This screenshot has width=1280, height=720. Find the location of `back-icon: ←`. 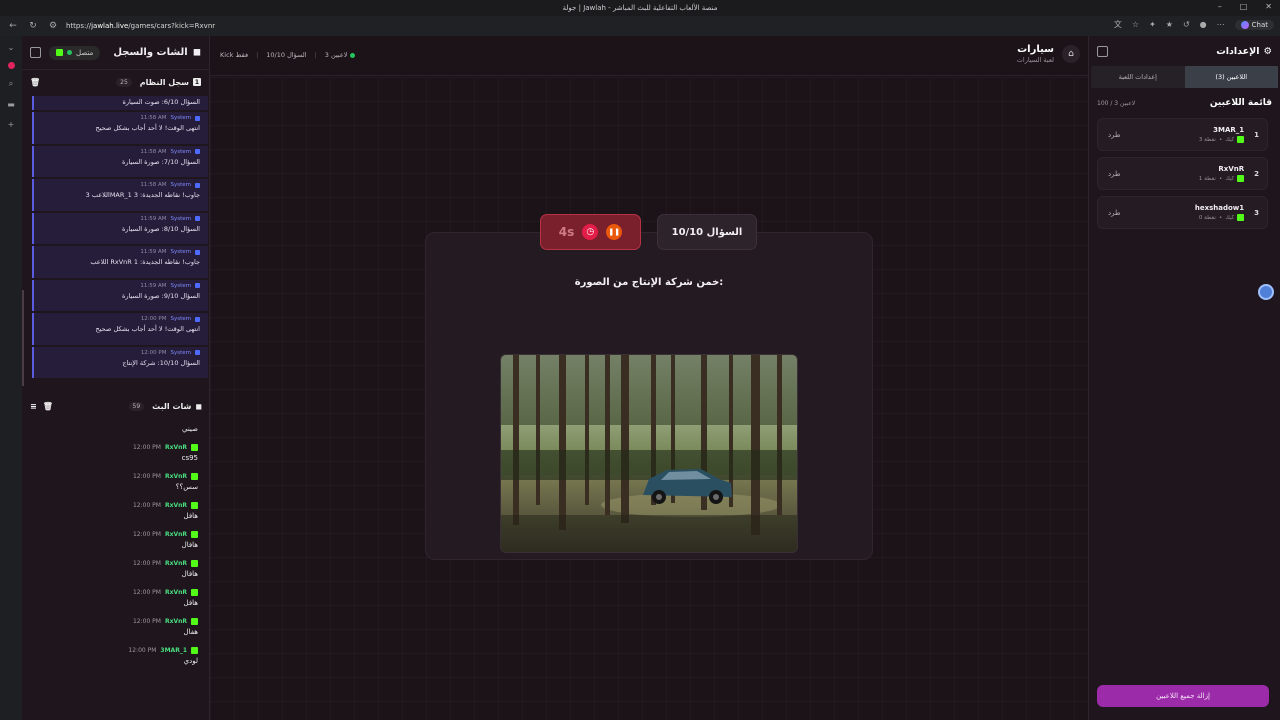

back-icon: ← is located at coordinates (13, 26).